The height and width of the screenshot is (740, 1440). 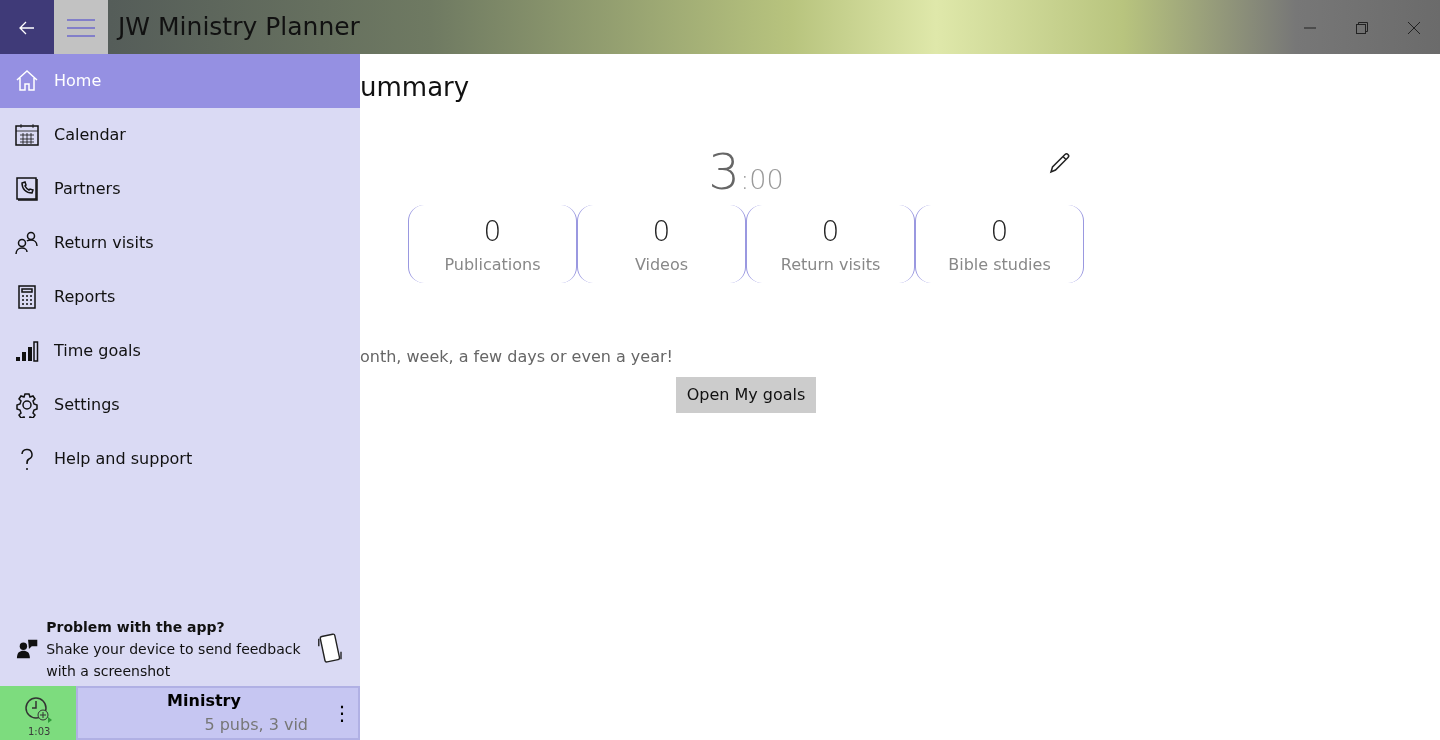 What do you see at coordinates (180, 405) in the screenshot?
I see `nav-item: Settings` at bounding box center [180, 405].